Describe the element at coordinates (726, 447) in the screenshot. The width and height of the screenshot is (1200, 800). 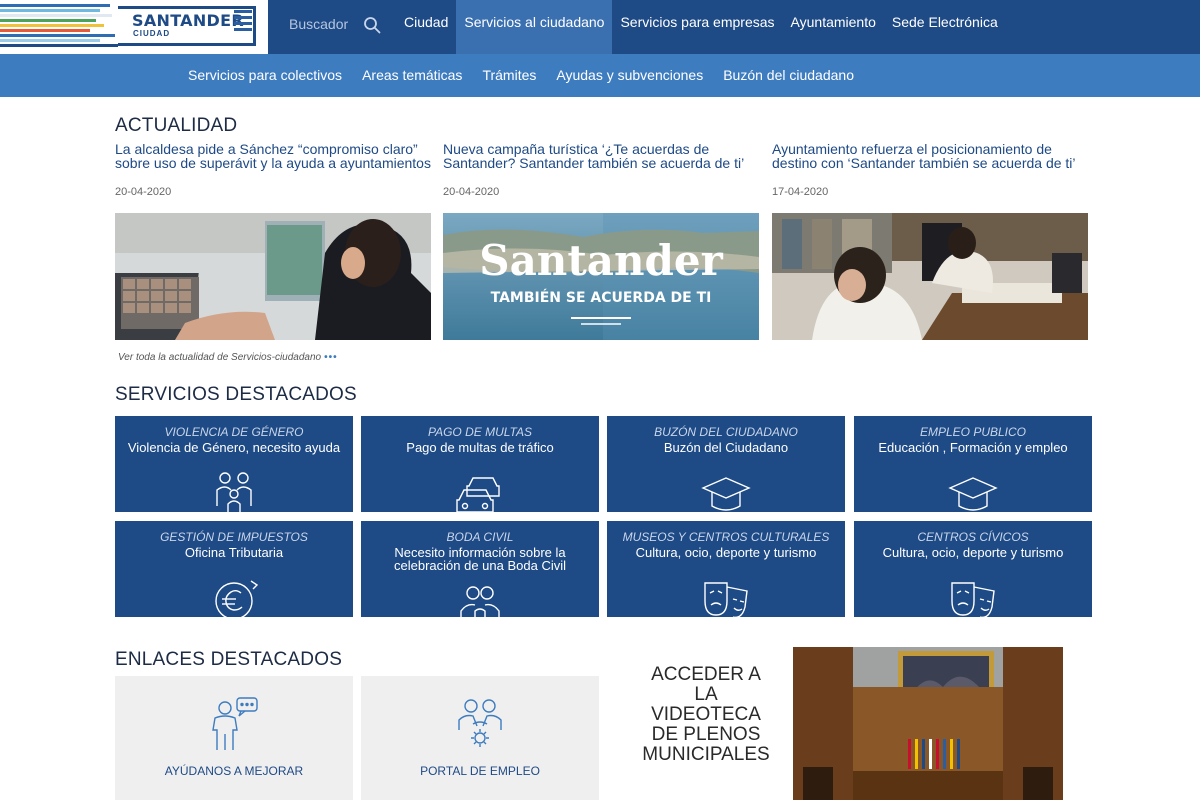
I see `service-description: Buzón del Ciudadano` at that location.